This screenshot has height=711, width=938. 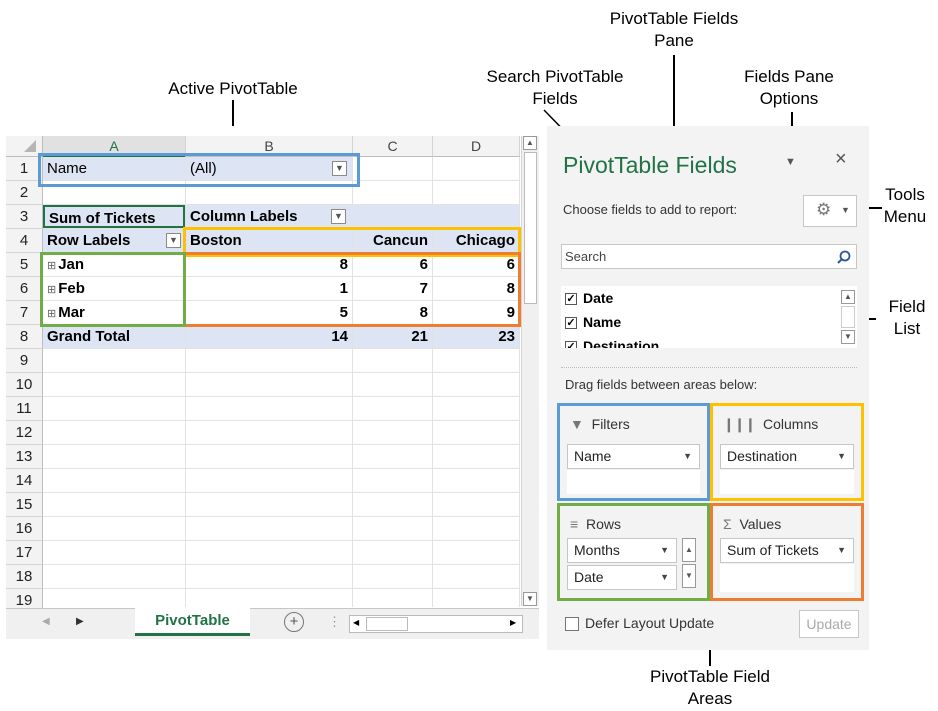 What do you see at coordinates (530, 143) in the screenshot?
I see `scroll-up-button: ▲` at bounding box center [530, 143].